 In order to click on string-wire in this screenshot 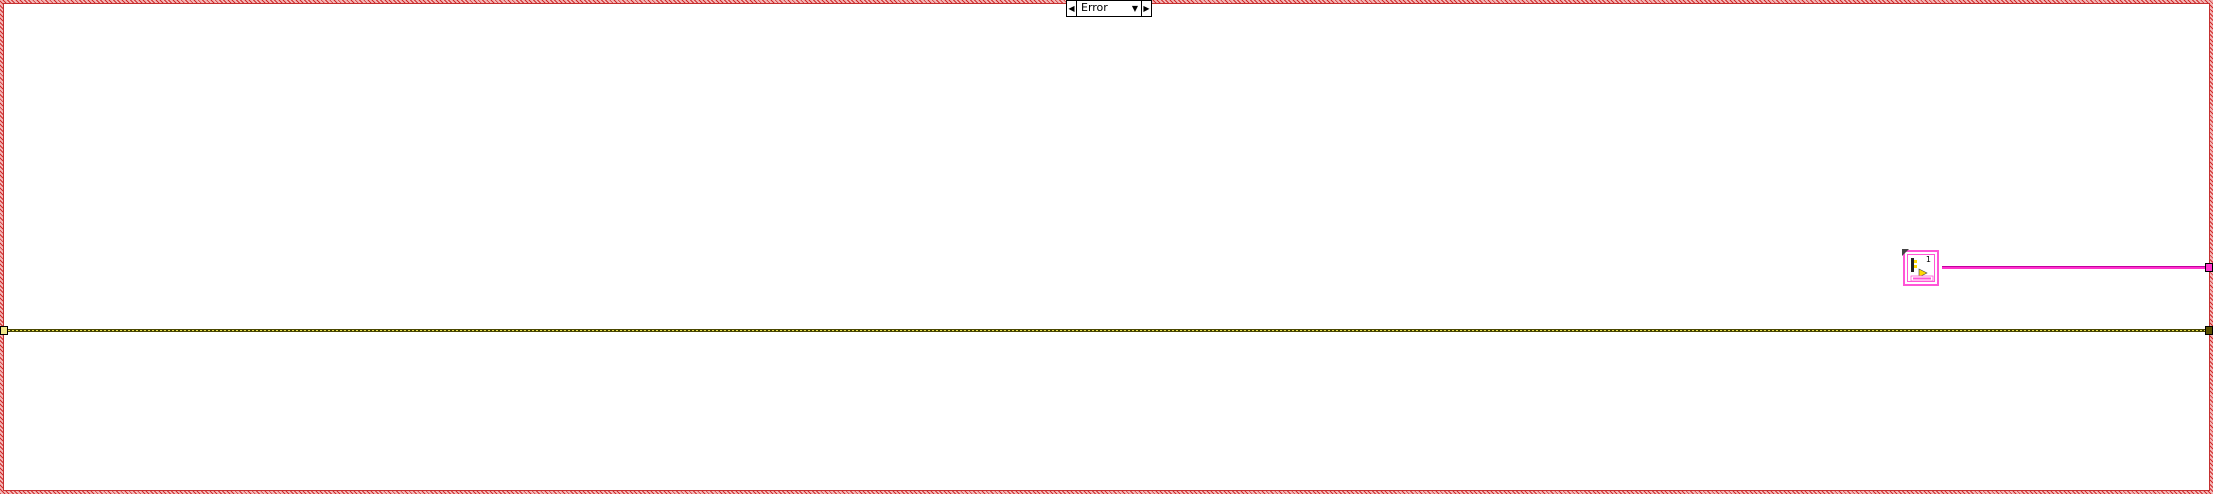, I will do `click(2074, 267)`.